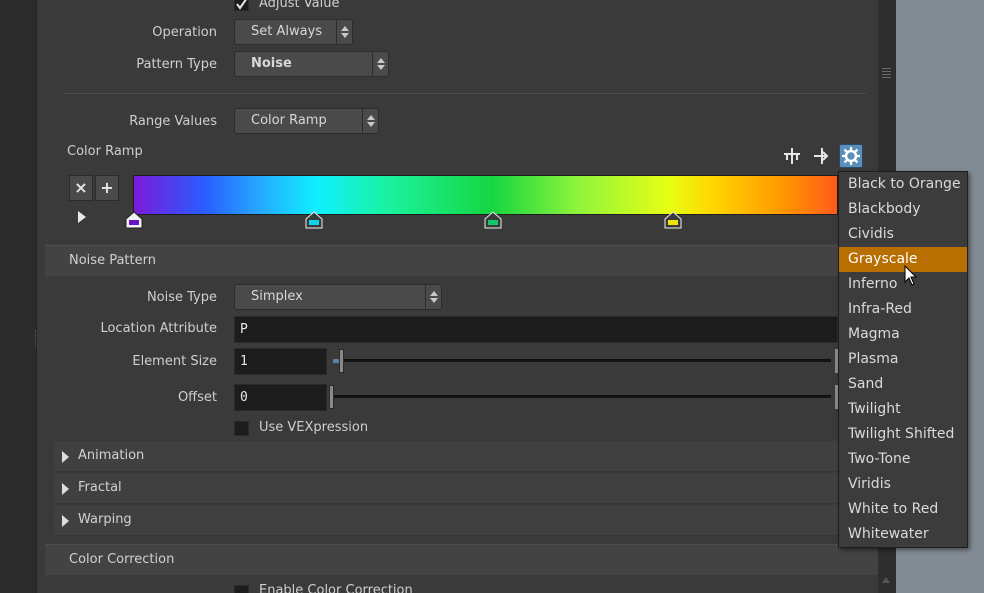 The width and height of the screenshot is (984, 593). Describe the element at coordinates (299, 5) in the screenshot. I see `adjust-value-label: Adjust Value` at that location.